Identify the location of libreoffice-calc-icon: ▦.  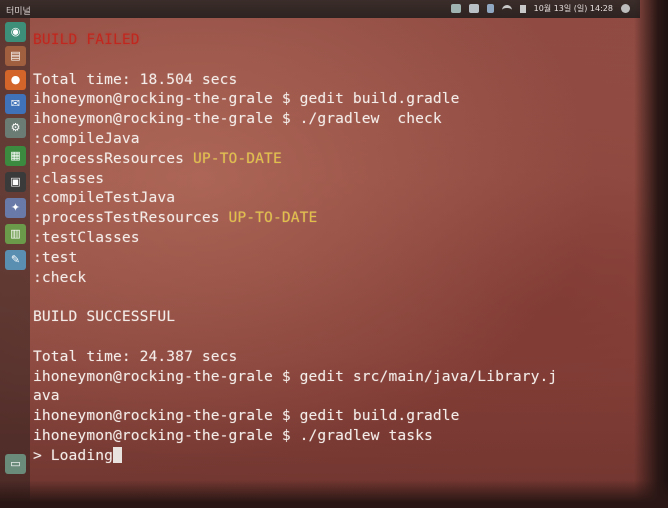
(15, 156).